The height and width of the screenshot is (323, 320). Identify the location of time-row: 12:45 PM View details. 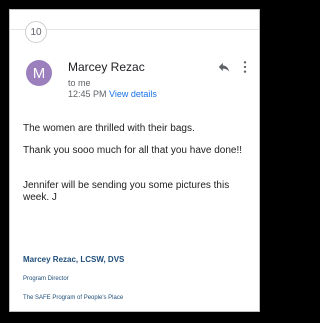
(112, 94).